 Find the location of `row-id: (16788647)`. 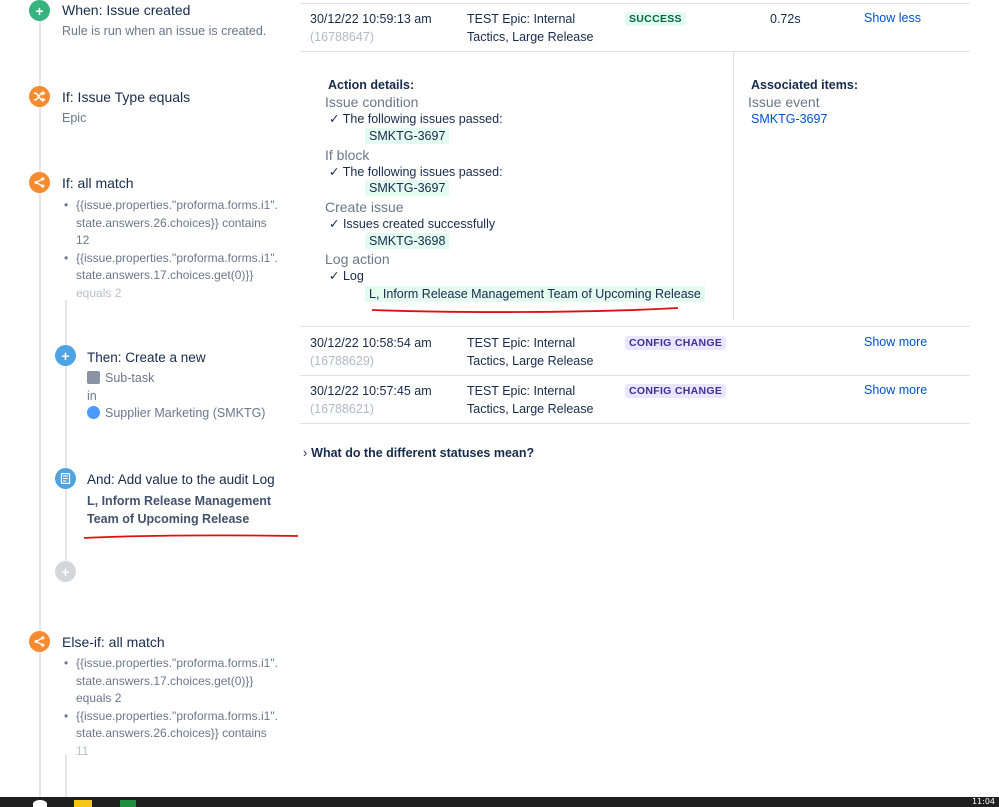

row-id: (16788647) is located at coordinates (342, 37).